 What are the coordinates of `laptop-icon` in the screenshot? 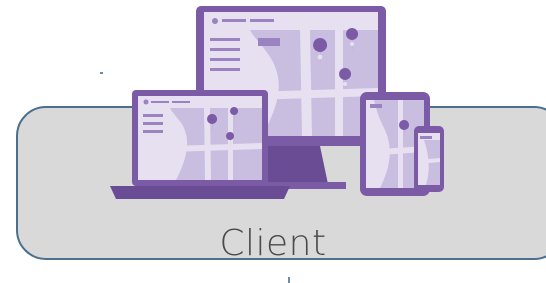 It's located at (200, 144).